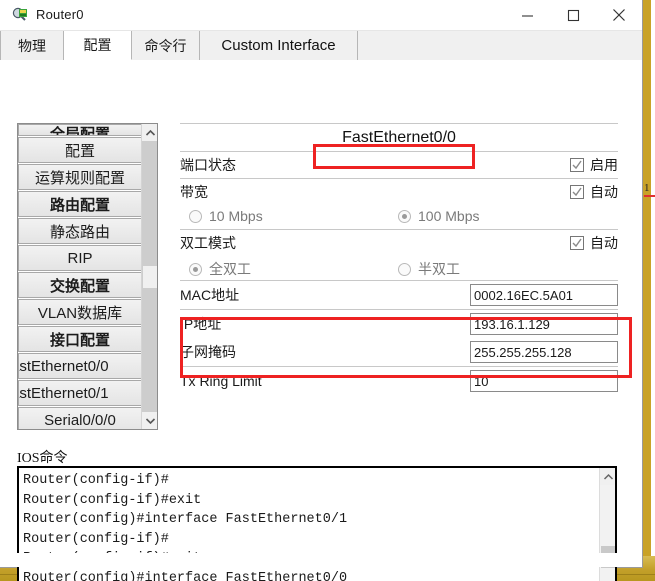  Describe the element at coordinates (604, 165) in the screenshot. I see `port-status-checkbox-label: 启用` at that location.